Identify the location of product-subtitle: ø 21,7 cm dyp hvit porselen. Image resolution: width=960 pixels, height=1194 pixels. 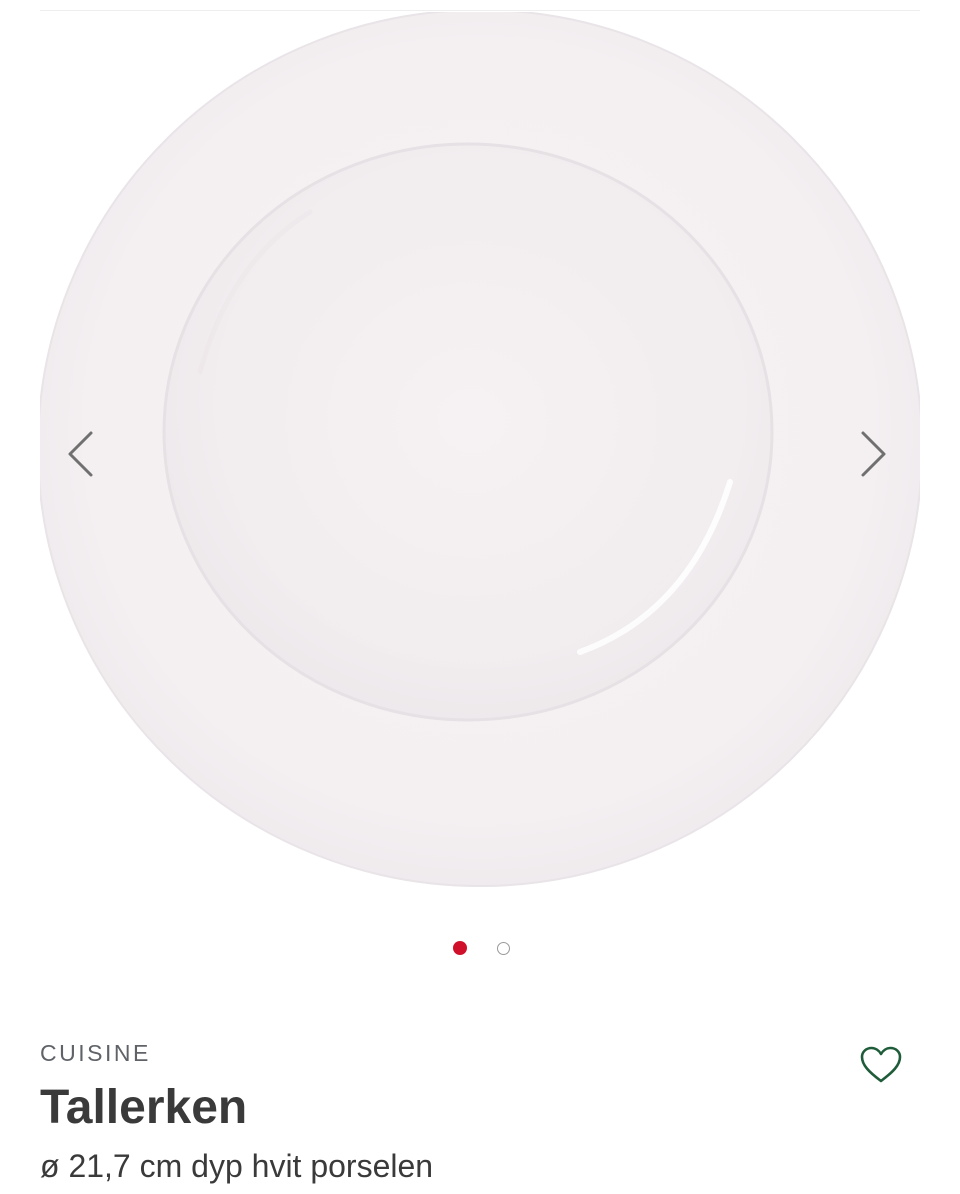
(237, 1166).